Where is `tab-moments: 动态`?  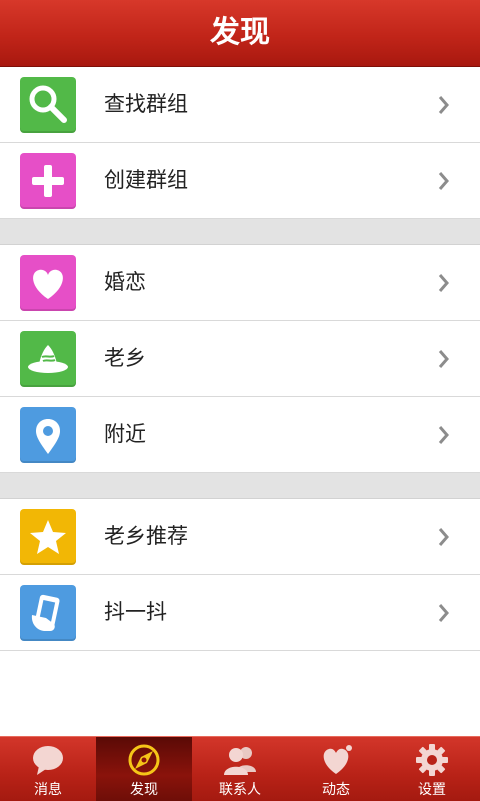 tab-moments: 动态 is located at coordinates (336, 769).